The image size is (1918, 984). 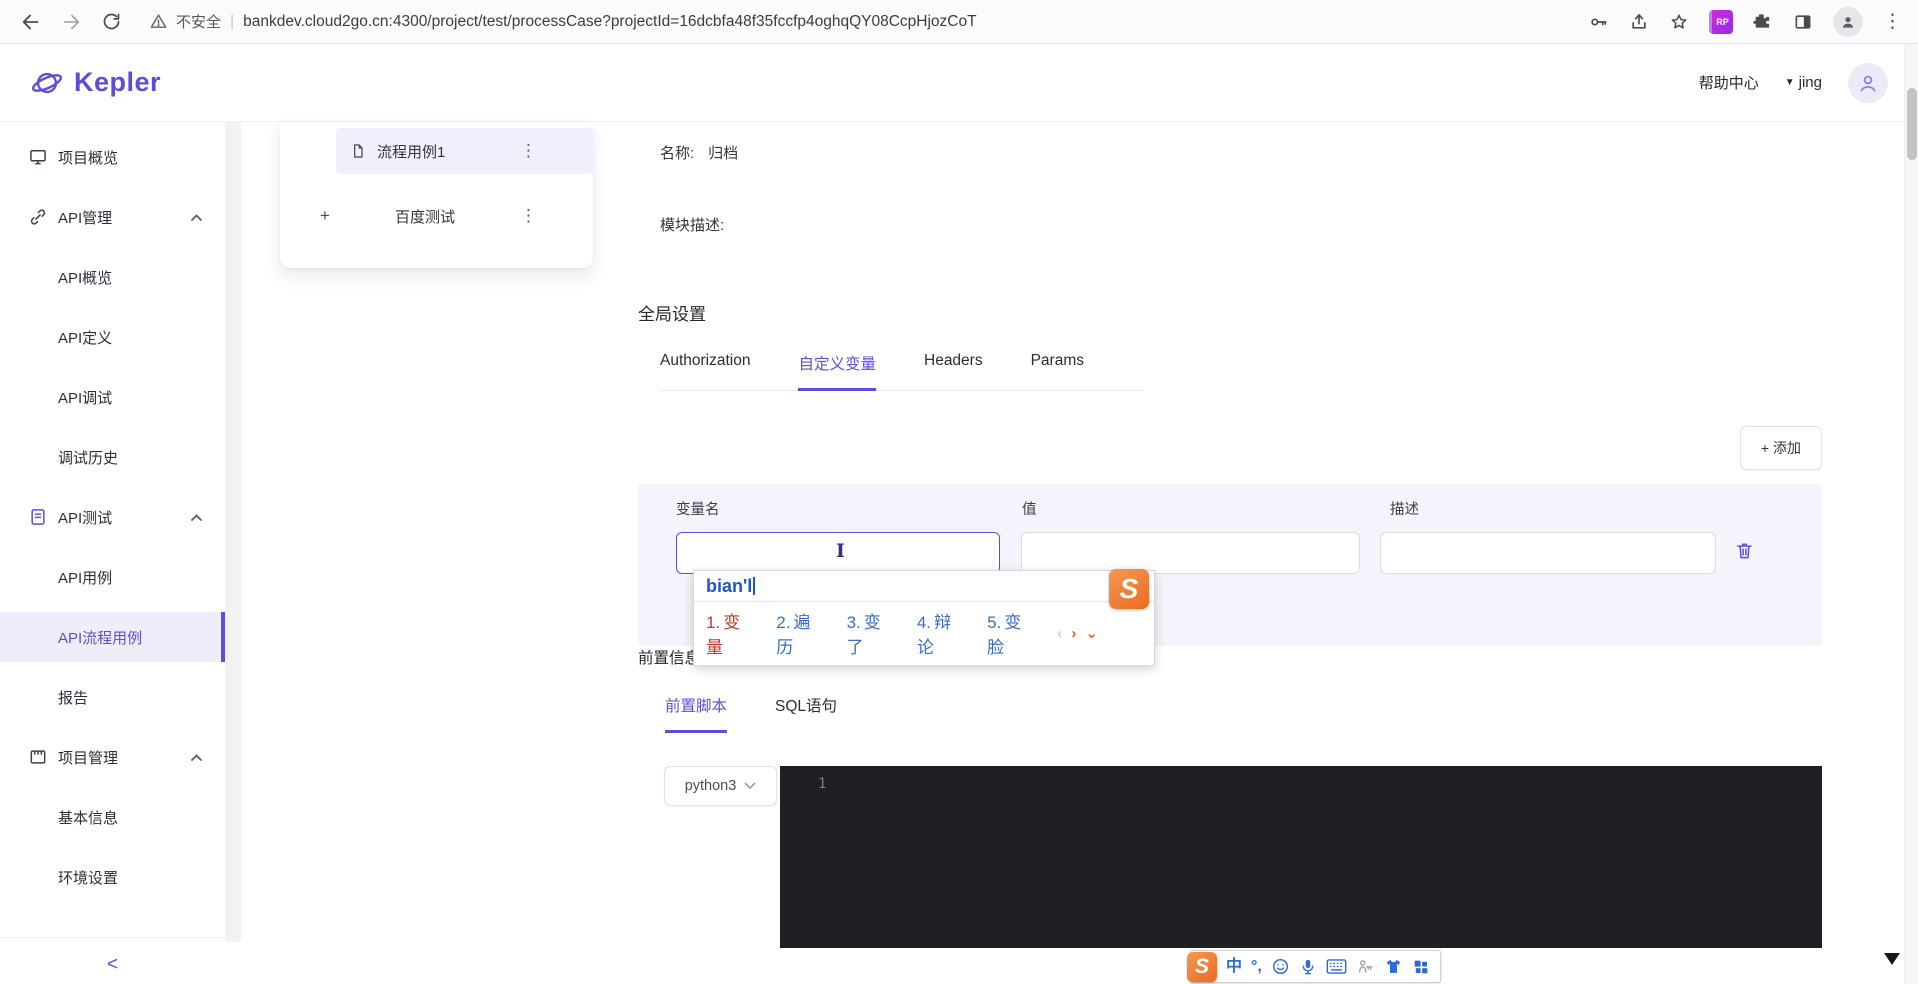 I want to click on ime-chinese-mode: 中, so click(x=1234, y=966).